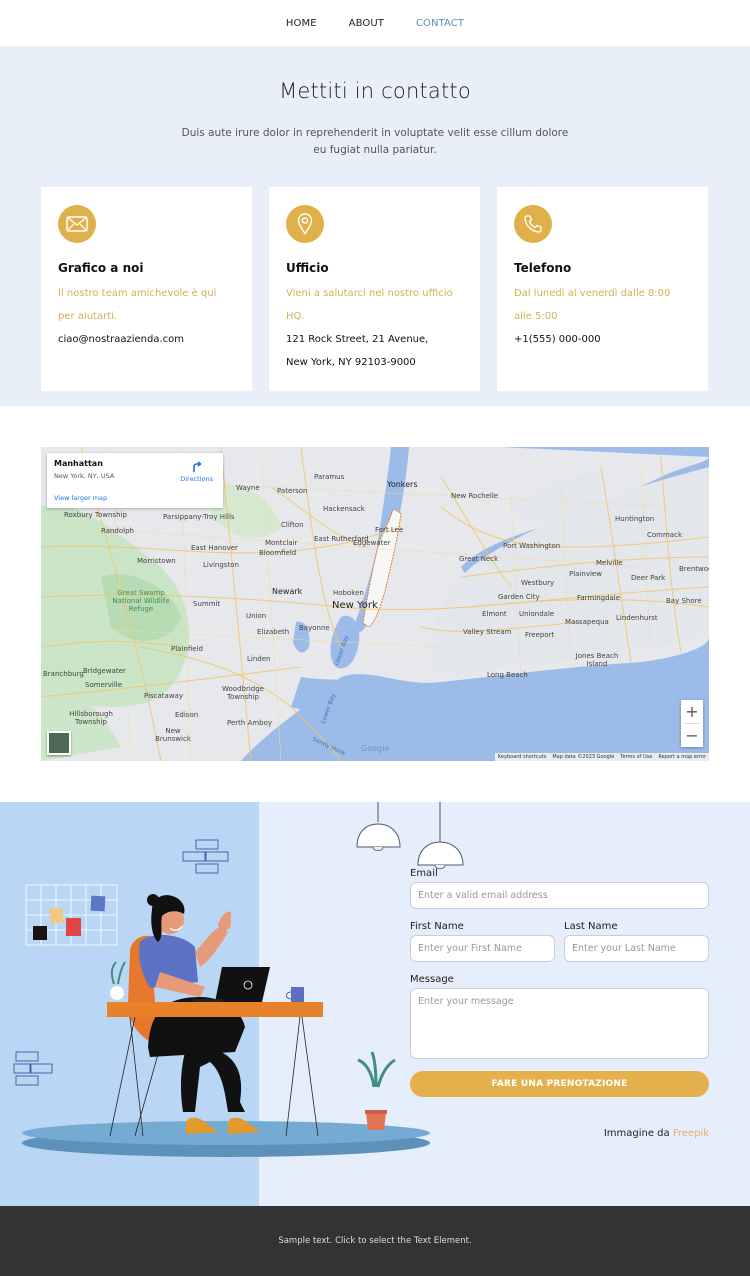 The width and height of the screenshot is (750, 1276). Describe the element at coordinates (273, 632) in the screenshot. I see `map-label: Elizabeth` at that location.